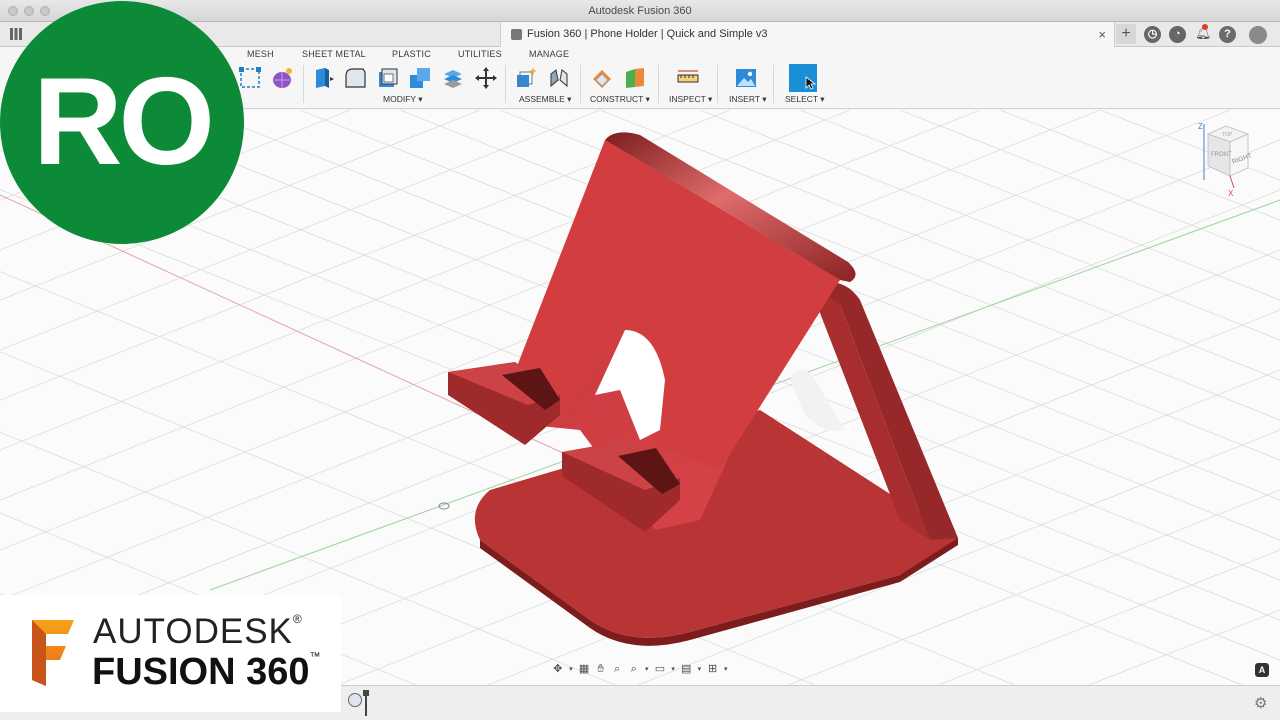 The width and height of the screenshot is (1280, 720). I want to click on display-settings-icon: ▭, so click(660, 669).